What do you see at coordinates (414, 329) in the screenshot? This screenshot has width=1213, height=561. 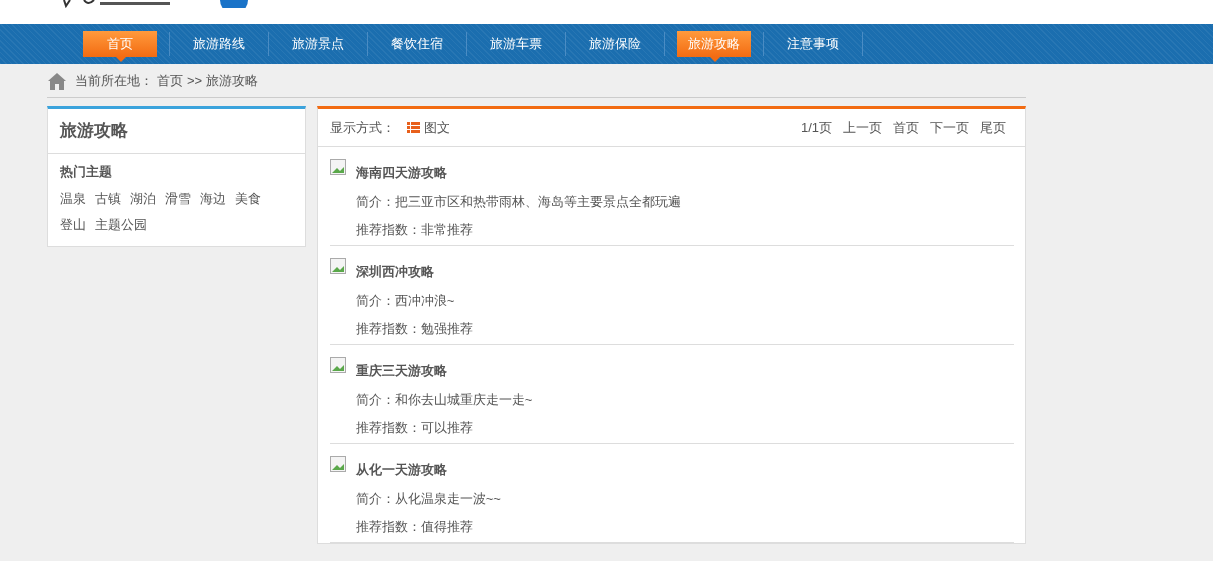 I see `article-rating: 推荐指数：勉强推荐` at bounding box center [414, 329].